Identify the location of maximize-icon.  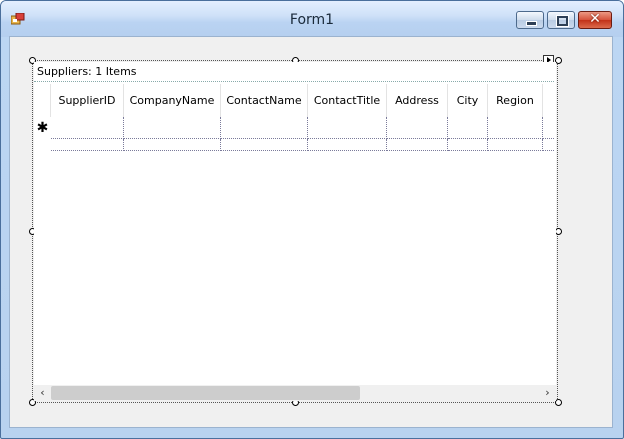
(562, 21).